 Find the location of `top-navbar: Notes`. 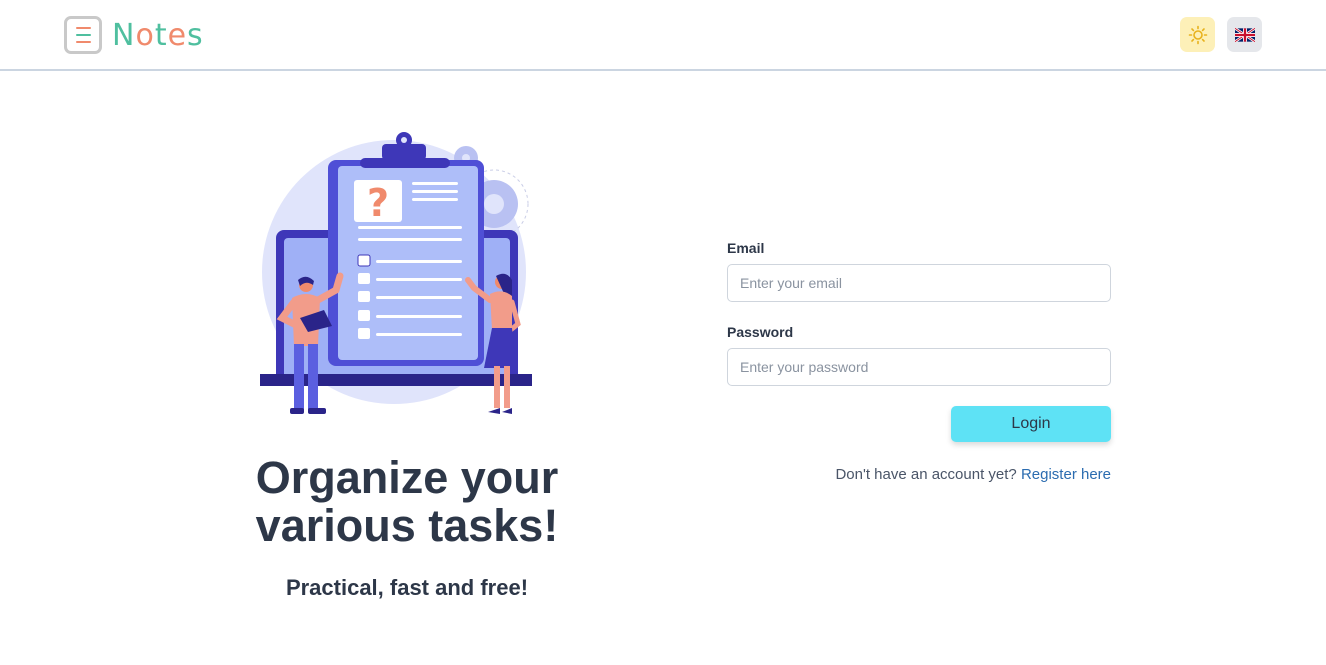

top-navbar: Notes is located at coordinates (663, 35).